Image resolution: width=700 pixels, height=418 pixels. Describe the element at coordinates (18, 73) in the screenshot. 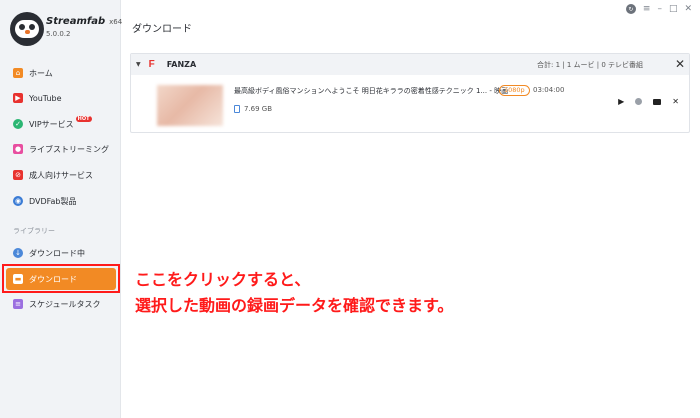

I see `home-icon: ⌂` at that location.